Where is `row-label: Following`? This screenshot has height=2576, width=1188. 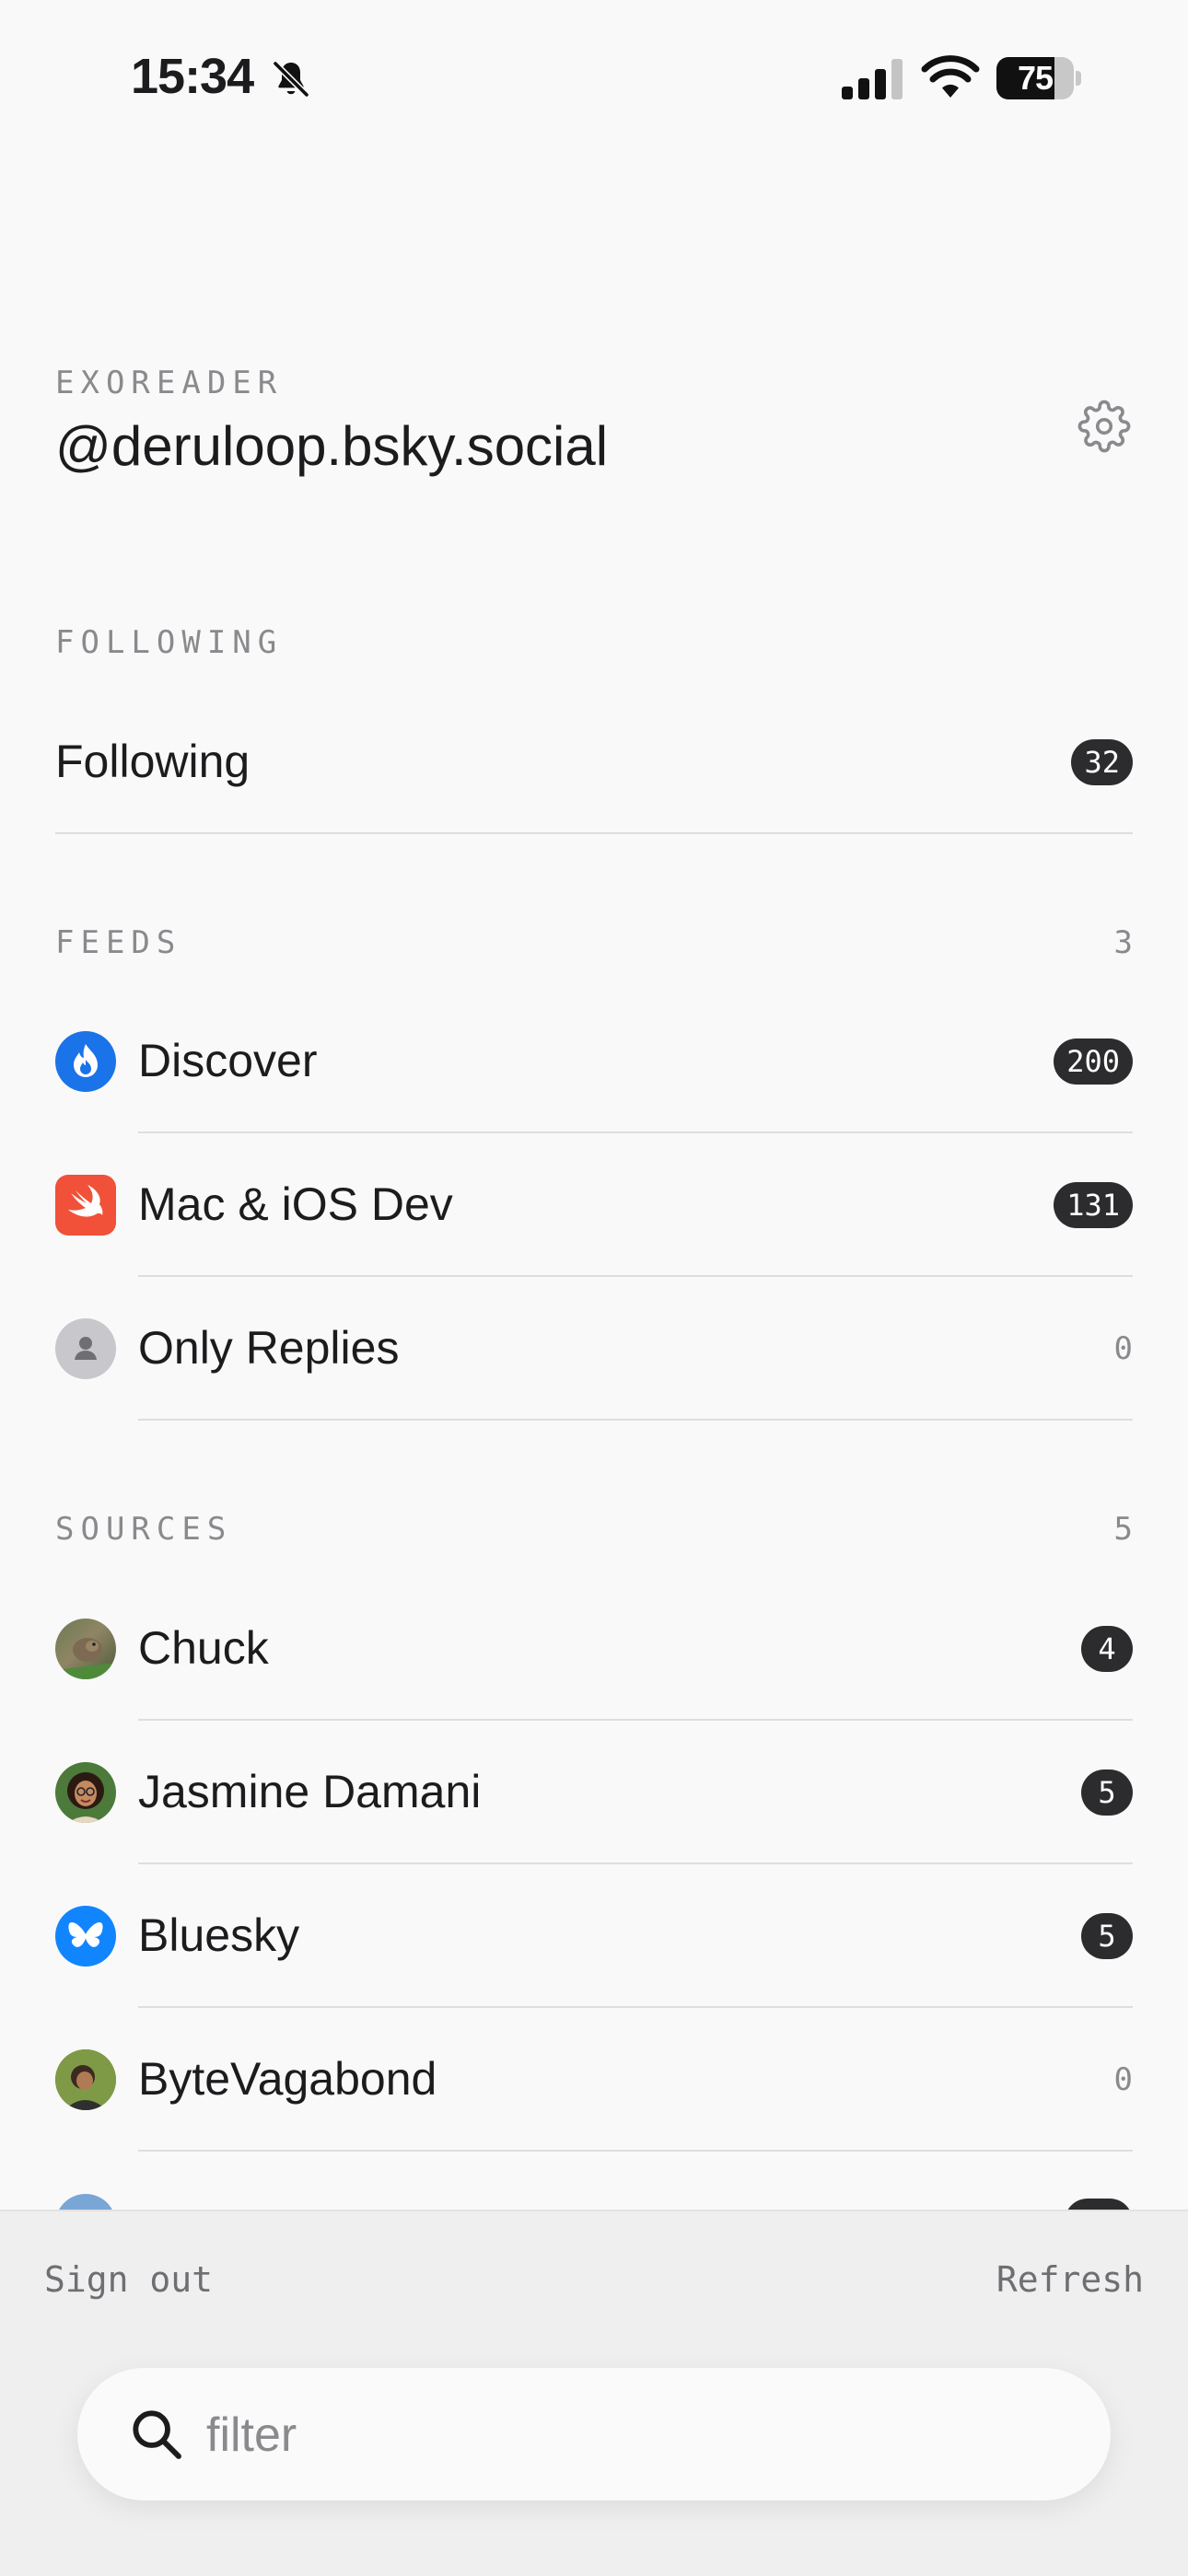
row-label: Following is located at coordinates (152, 761).